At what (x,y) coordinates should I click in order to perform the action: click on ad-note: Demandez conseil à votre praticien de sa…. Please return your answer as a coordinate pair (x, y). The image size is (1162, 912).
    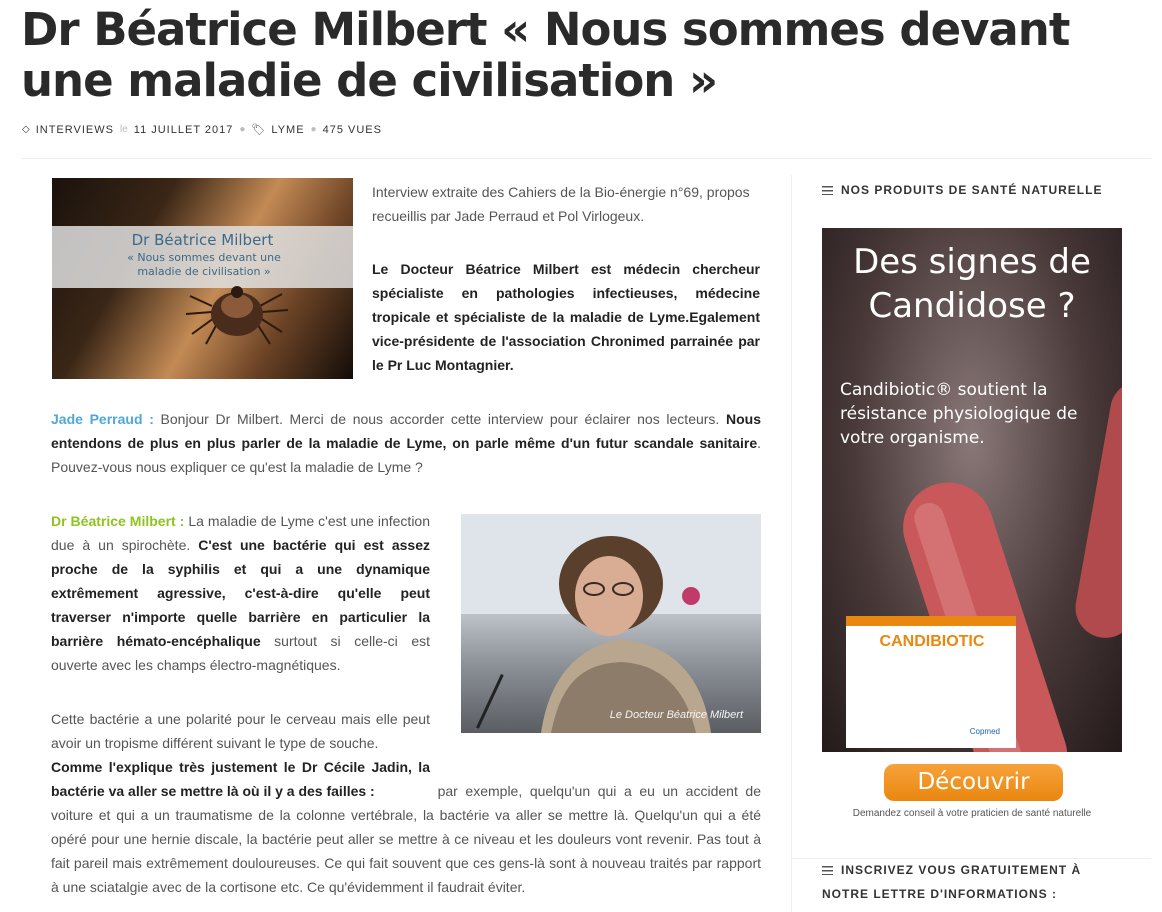
    Looking at the image, I should click on (972, 813).